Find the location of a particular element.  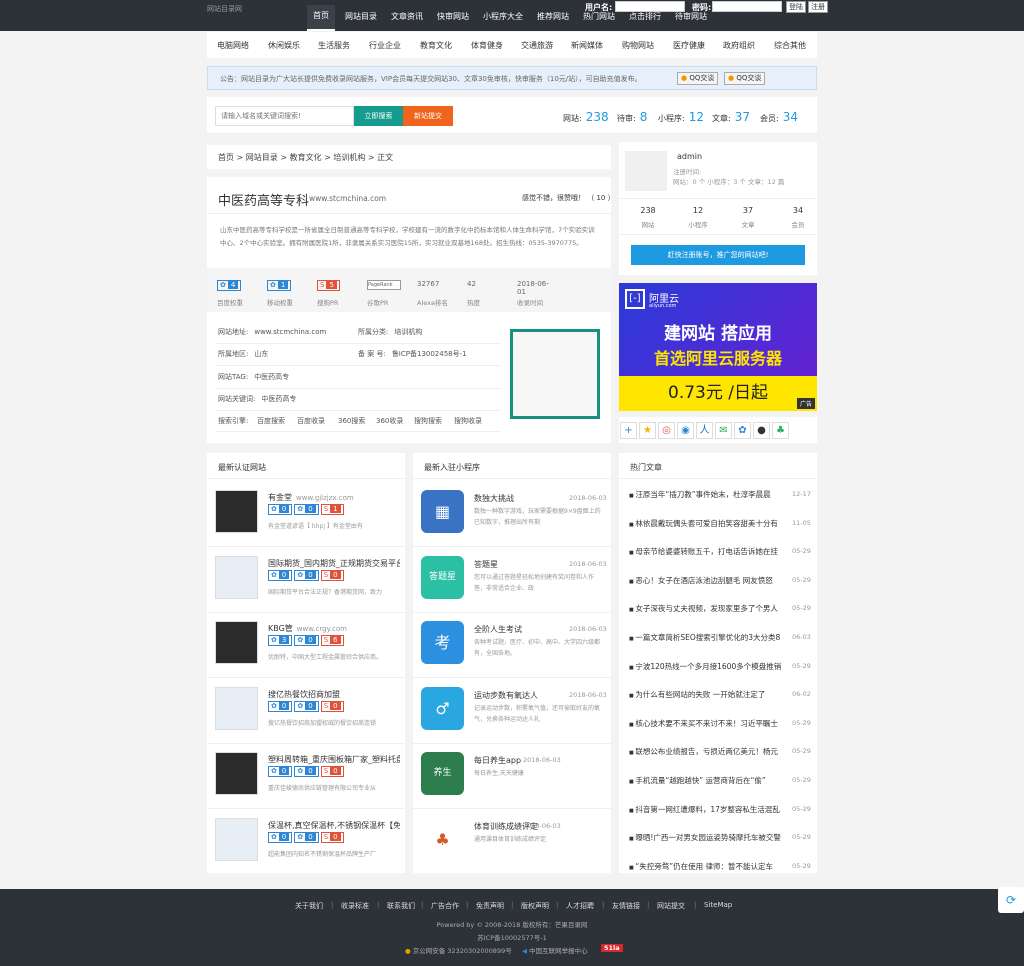

engine-link: 360搜索 is located at coordinates (351, 421).